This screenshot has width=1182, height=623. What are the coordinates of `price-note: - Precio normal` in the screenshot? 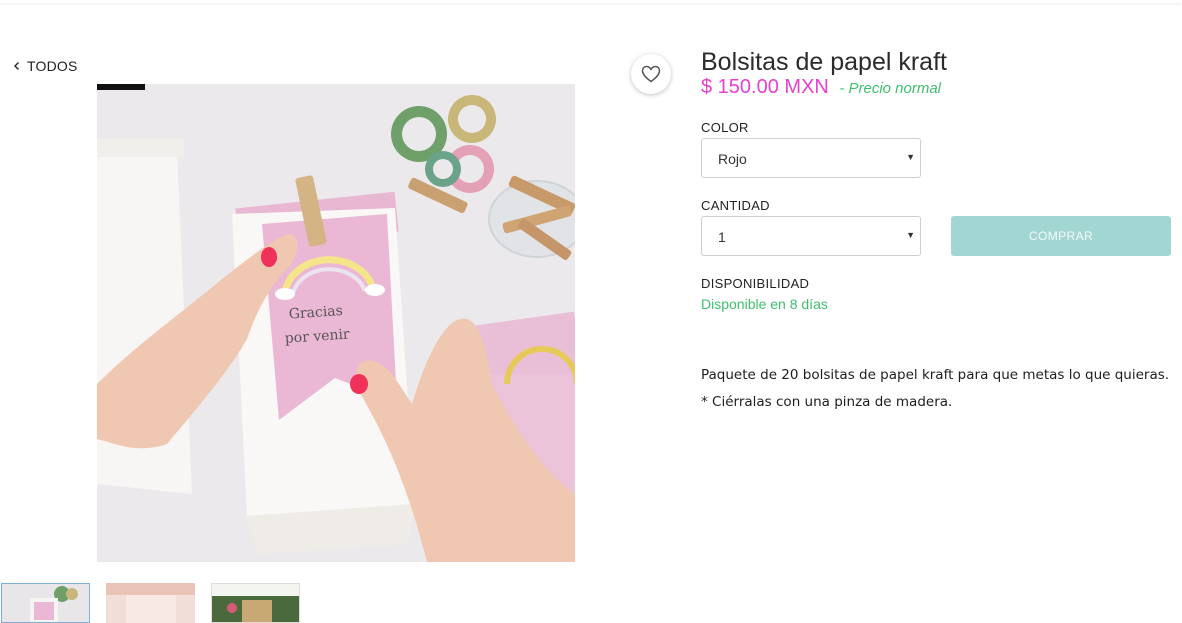 It's located at (890, 88).